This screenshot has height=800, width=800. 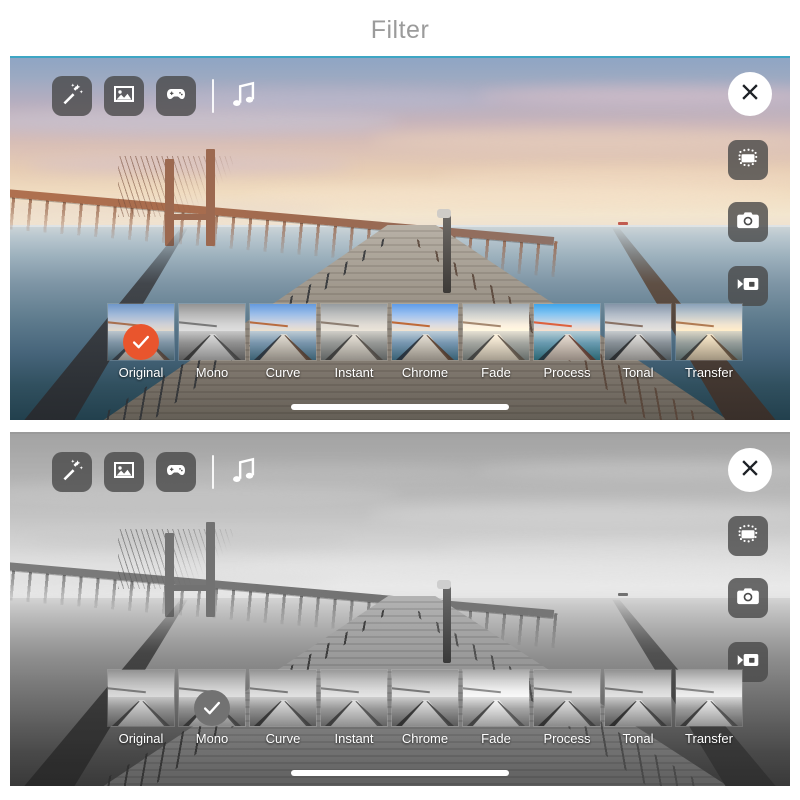 What do you see at coordinates (400, 30) in the screenshot?
I see `page-title: Filter` at bounding box center [400, 30].